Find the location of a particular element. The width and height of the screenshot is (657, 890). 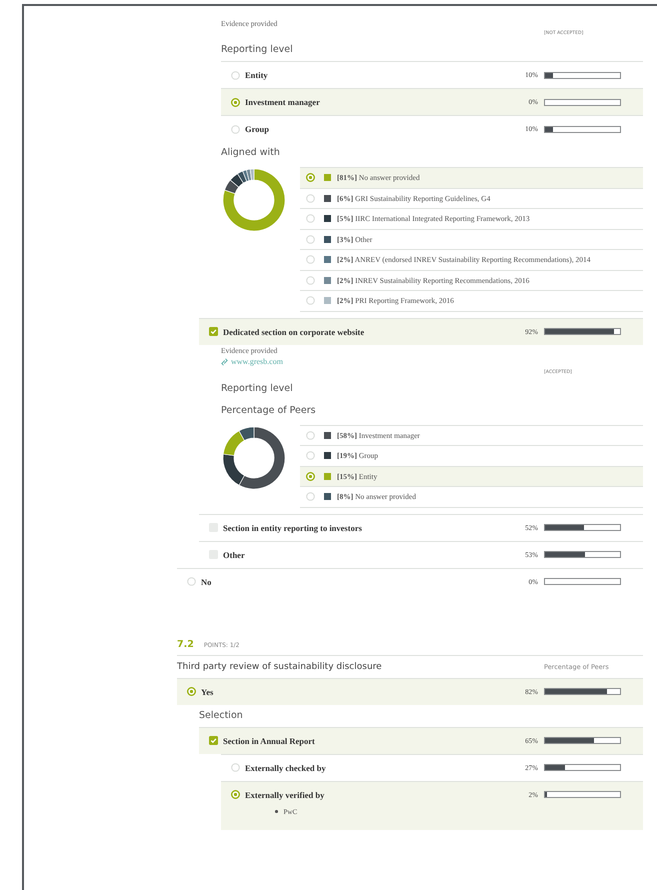

bullet-icon is located at coordinates (276, 811).